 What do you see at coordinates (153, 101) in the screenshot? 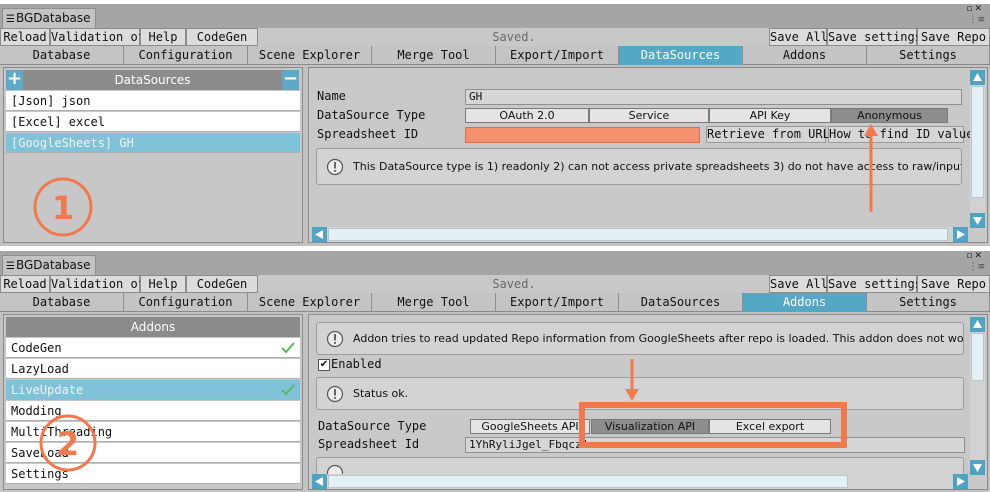
I see `list-item: [Json] json` at bounding box center [153, 101].